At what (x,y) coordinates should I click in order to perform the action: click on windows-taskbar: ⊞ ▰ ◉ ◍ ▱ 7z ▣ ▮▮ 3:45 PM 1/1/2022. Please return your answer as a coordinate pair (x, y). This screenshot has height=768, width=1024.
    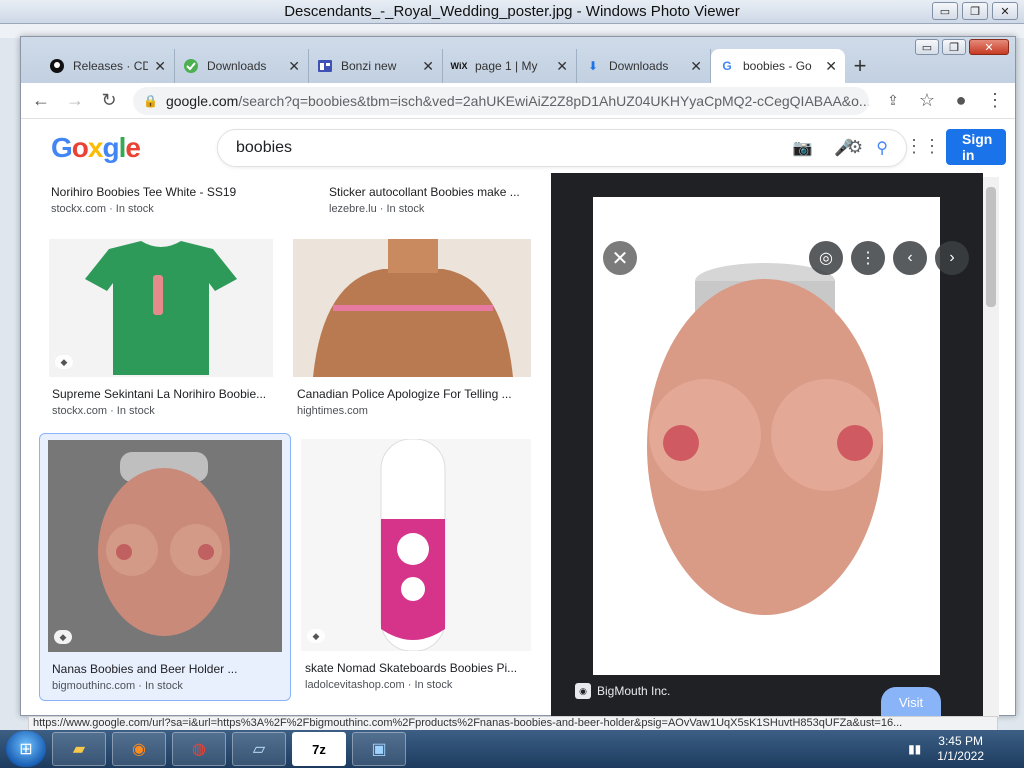
    Looking at the image, I should click on (512, 749).